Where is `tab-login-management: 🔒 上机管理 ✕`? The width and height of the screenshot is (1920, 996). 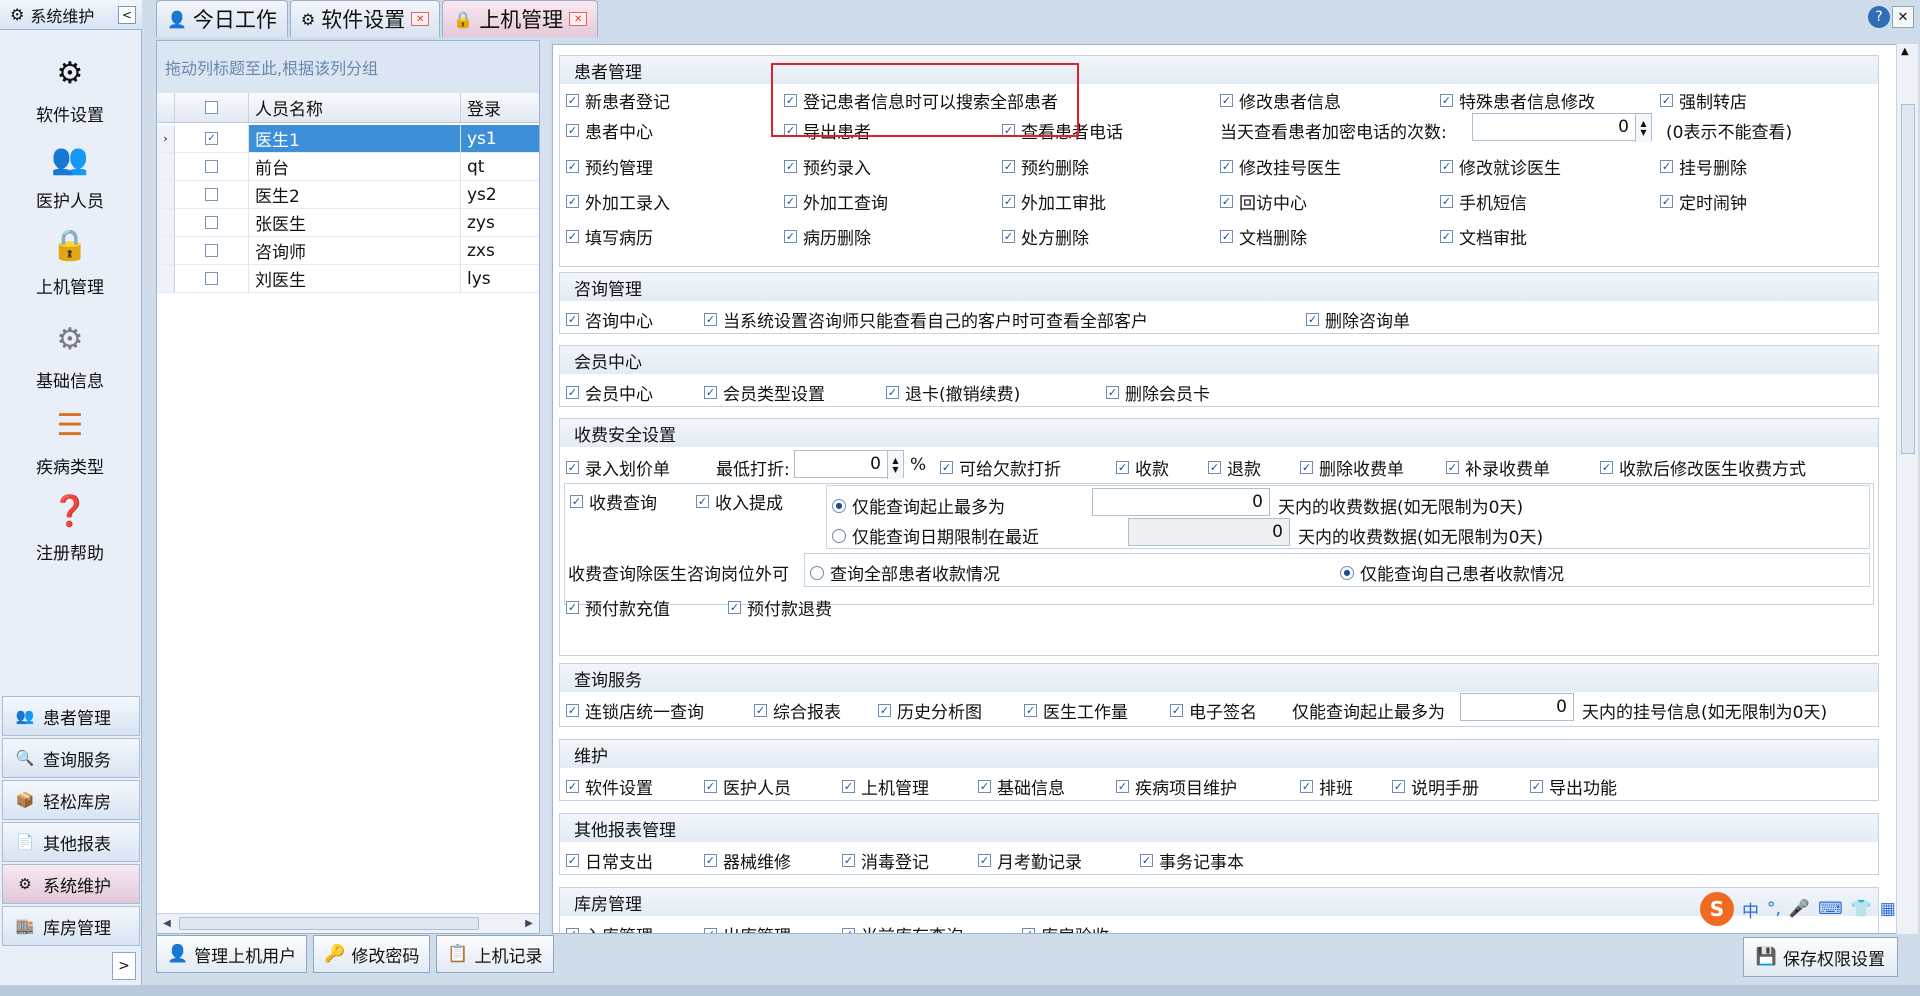
tab-login-management: 🔒 上机管理 ✕ is located at coordinates (520, 18).